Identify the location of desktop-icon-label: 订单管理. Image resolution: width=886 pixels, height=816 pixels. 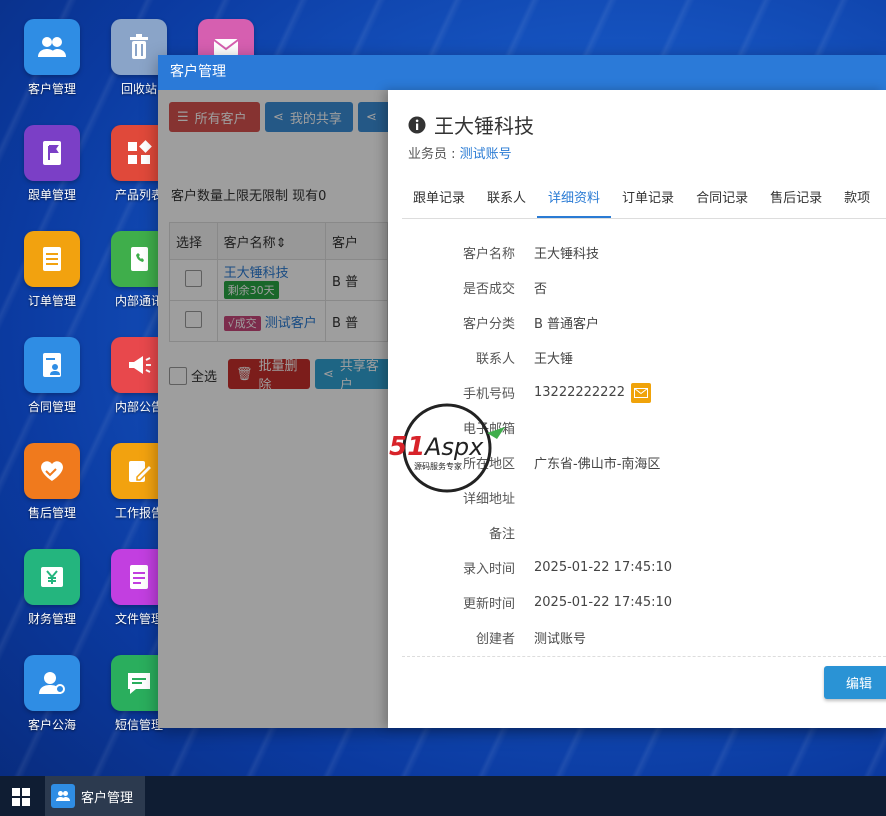
(51, 301).